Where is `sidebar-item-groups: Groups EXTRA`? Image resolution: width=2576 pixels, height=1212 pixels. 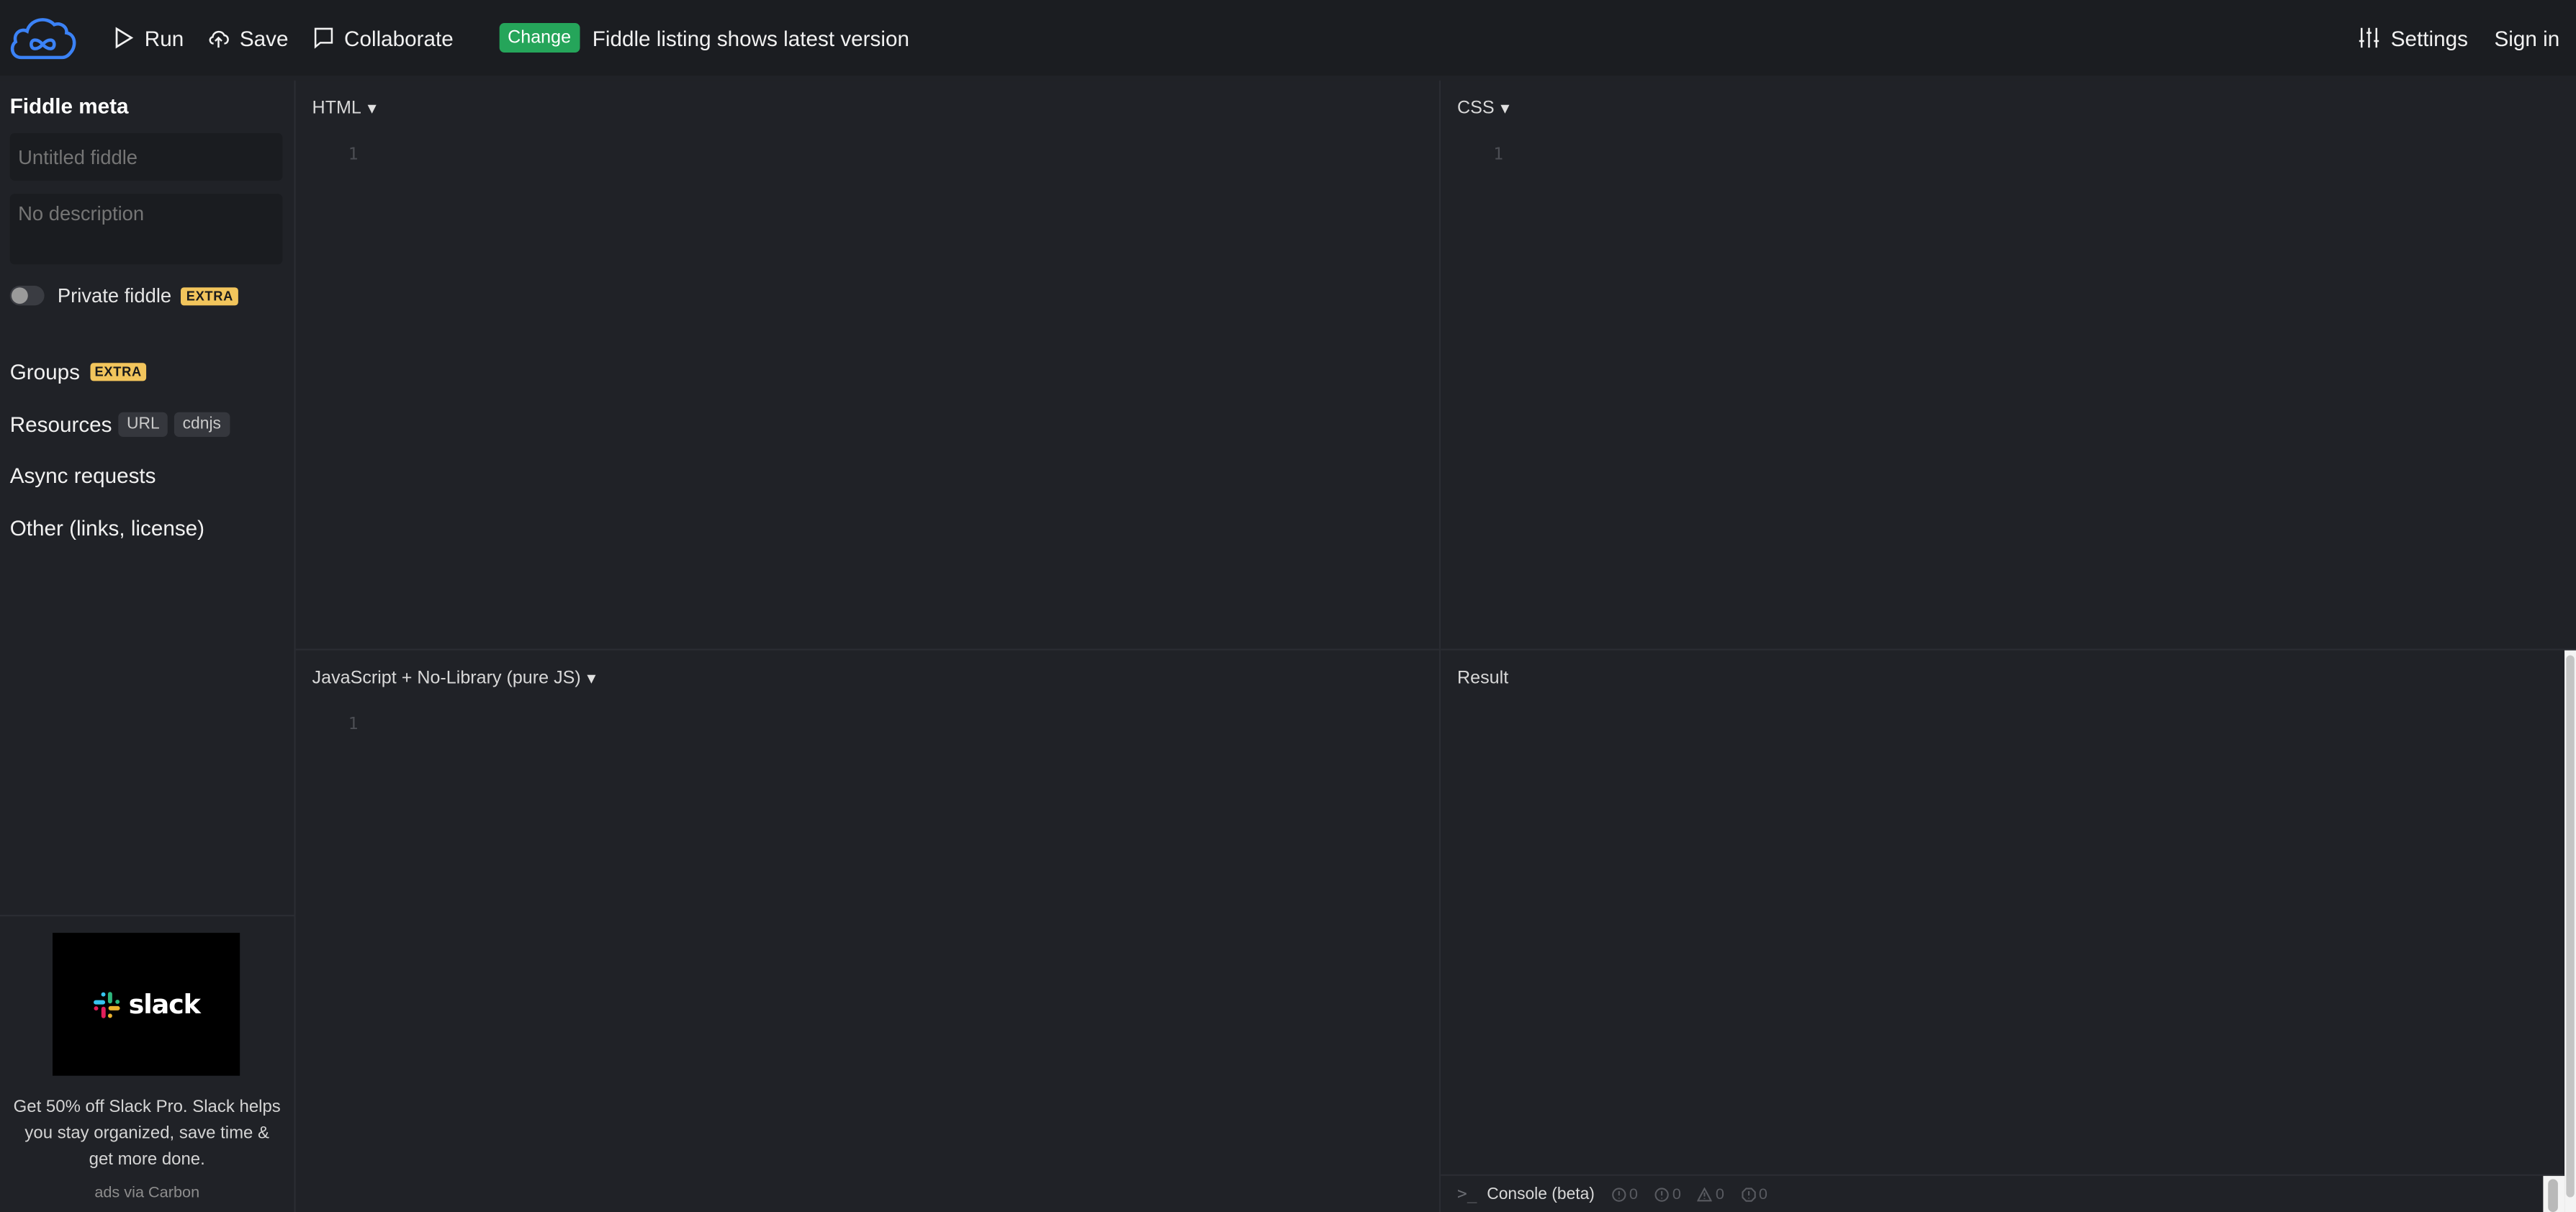
sidebar-item-groups: Groups EXTRA is located at coordinates (78, 372).